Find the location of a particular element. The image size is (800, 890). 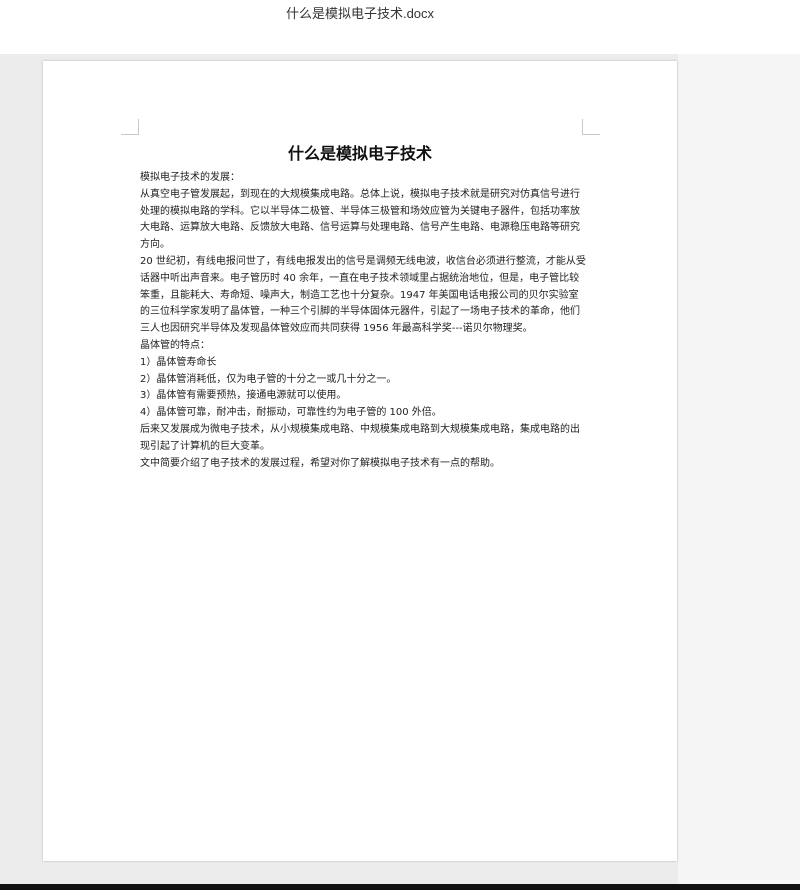

margin-corner-top-left is located at coordinates (130, 127).